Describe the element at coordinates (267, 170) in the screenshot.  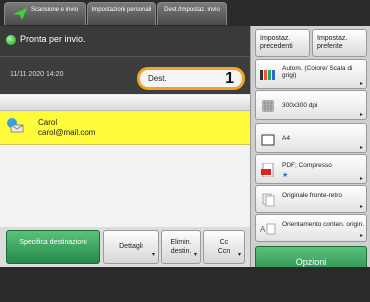
I see `pdf-icon` at that location.